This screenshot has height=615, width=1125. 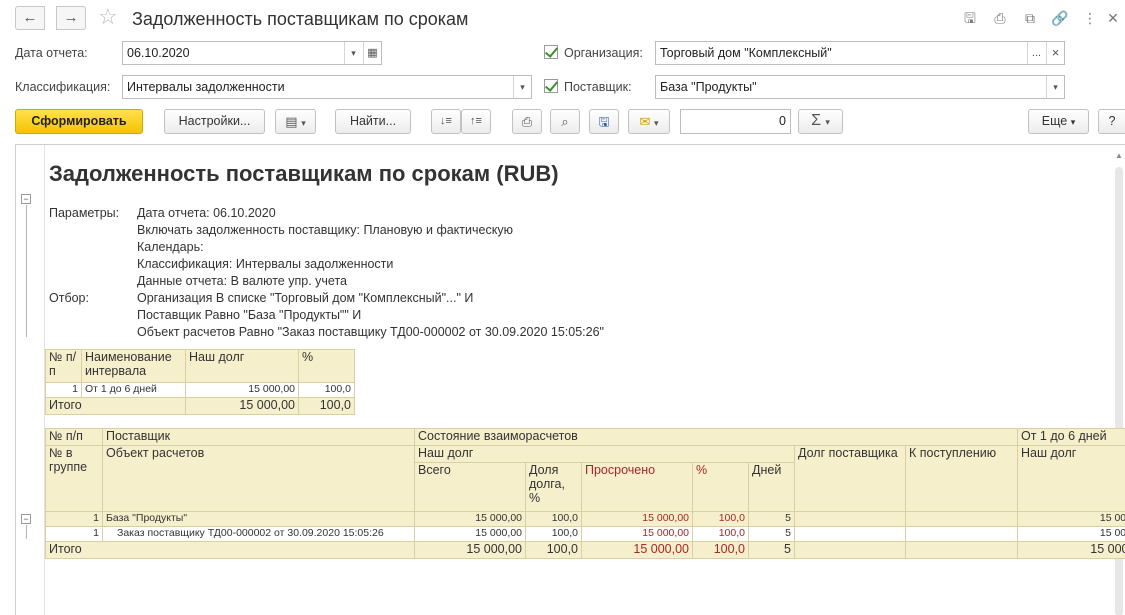 What do you see at coordinates (327, 87) in the screenshot?
I see `classification-field: Интервалы задолженности ▾` at bounding box center [327, 87].